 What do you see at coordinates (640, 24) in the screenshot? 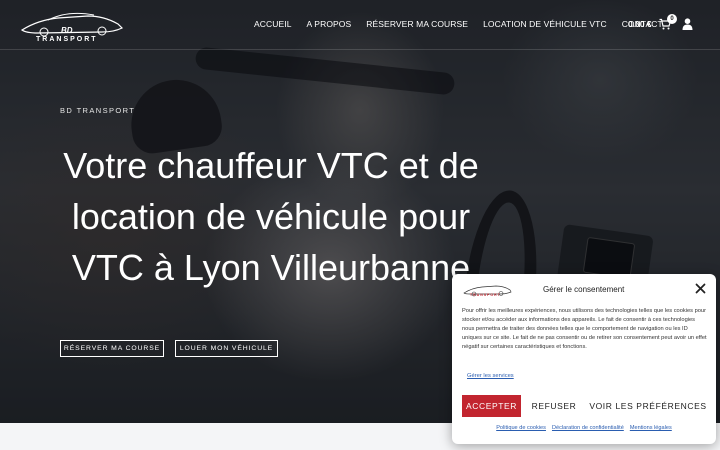
I see `cart-total: 0.00 €` at bounding box center [640, 24].